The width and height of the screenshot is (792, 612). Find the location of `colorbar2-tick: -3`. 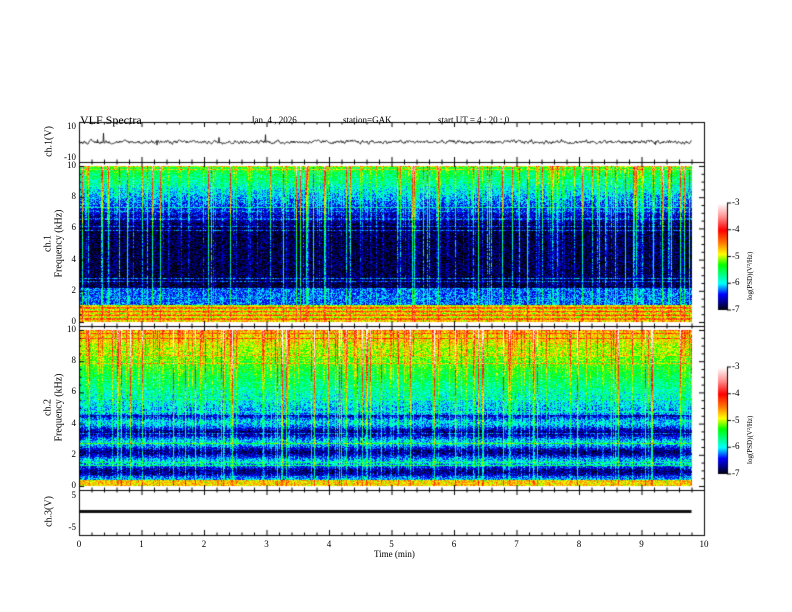

colorbar2-tick: -3 is located at coordinates (736, 366).